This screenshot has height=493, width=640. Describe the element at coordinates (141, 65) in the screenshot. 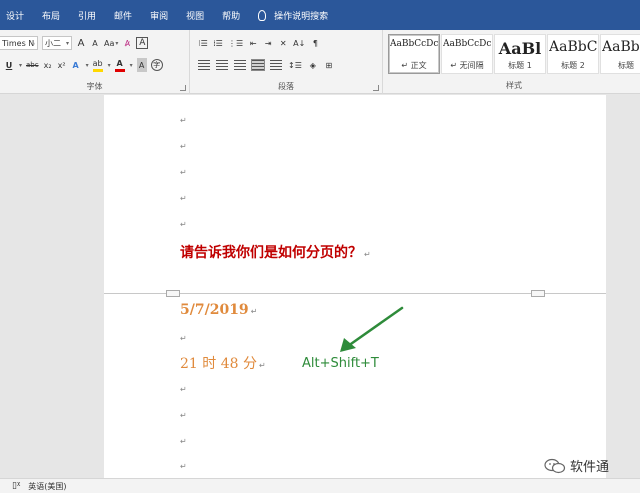

I see `char-shading-button: A` at that location.